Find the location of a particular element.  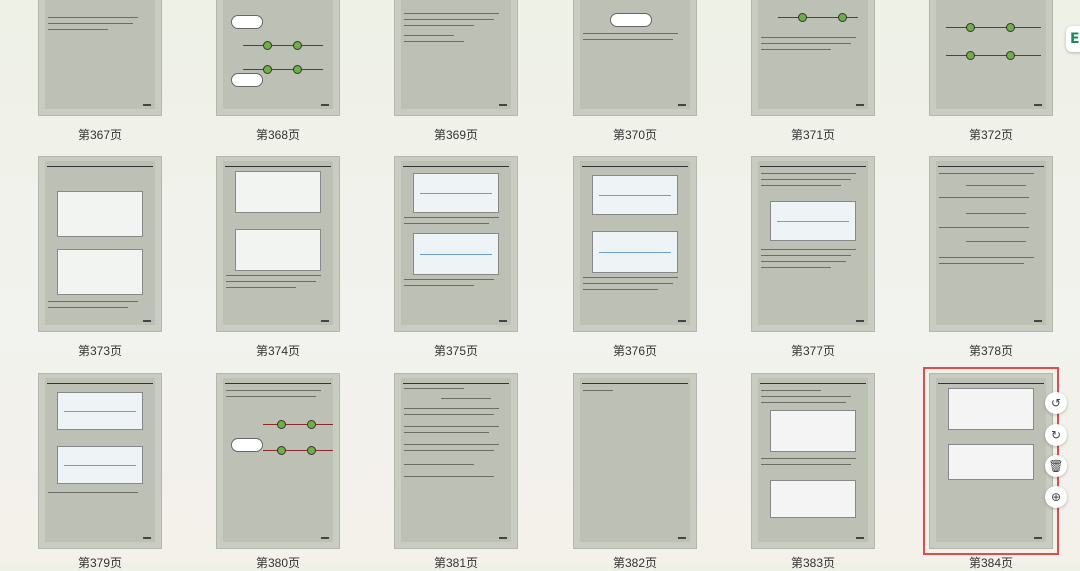

rotate-left-icon: ↺ is located at coordinates (1056, 403).